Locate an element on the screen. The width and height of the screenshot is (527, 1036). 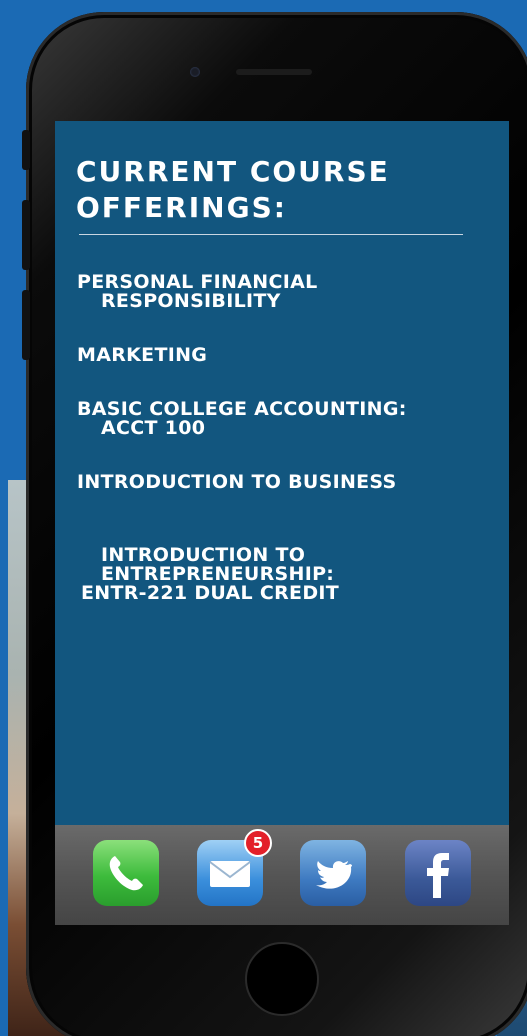
volume-up-button is located at coordinates (26, 235).